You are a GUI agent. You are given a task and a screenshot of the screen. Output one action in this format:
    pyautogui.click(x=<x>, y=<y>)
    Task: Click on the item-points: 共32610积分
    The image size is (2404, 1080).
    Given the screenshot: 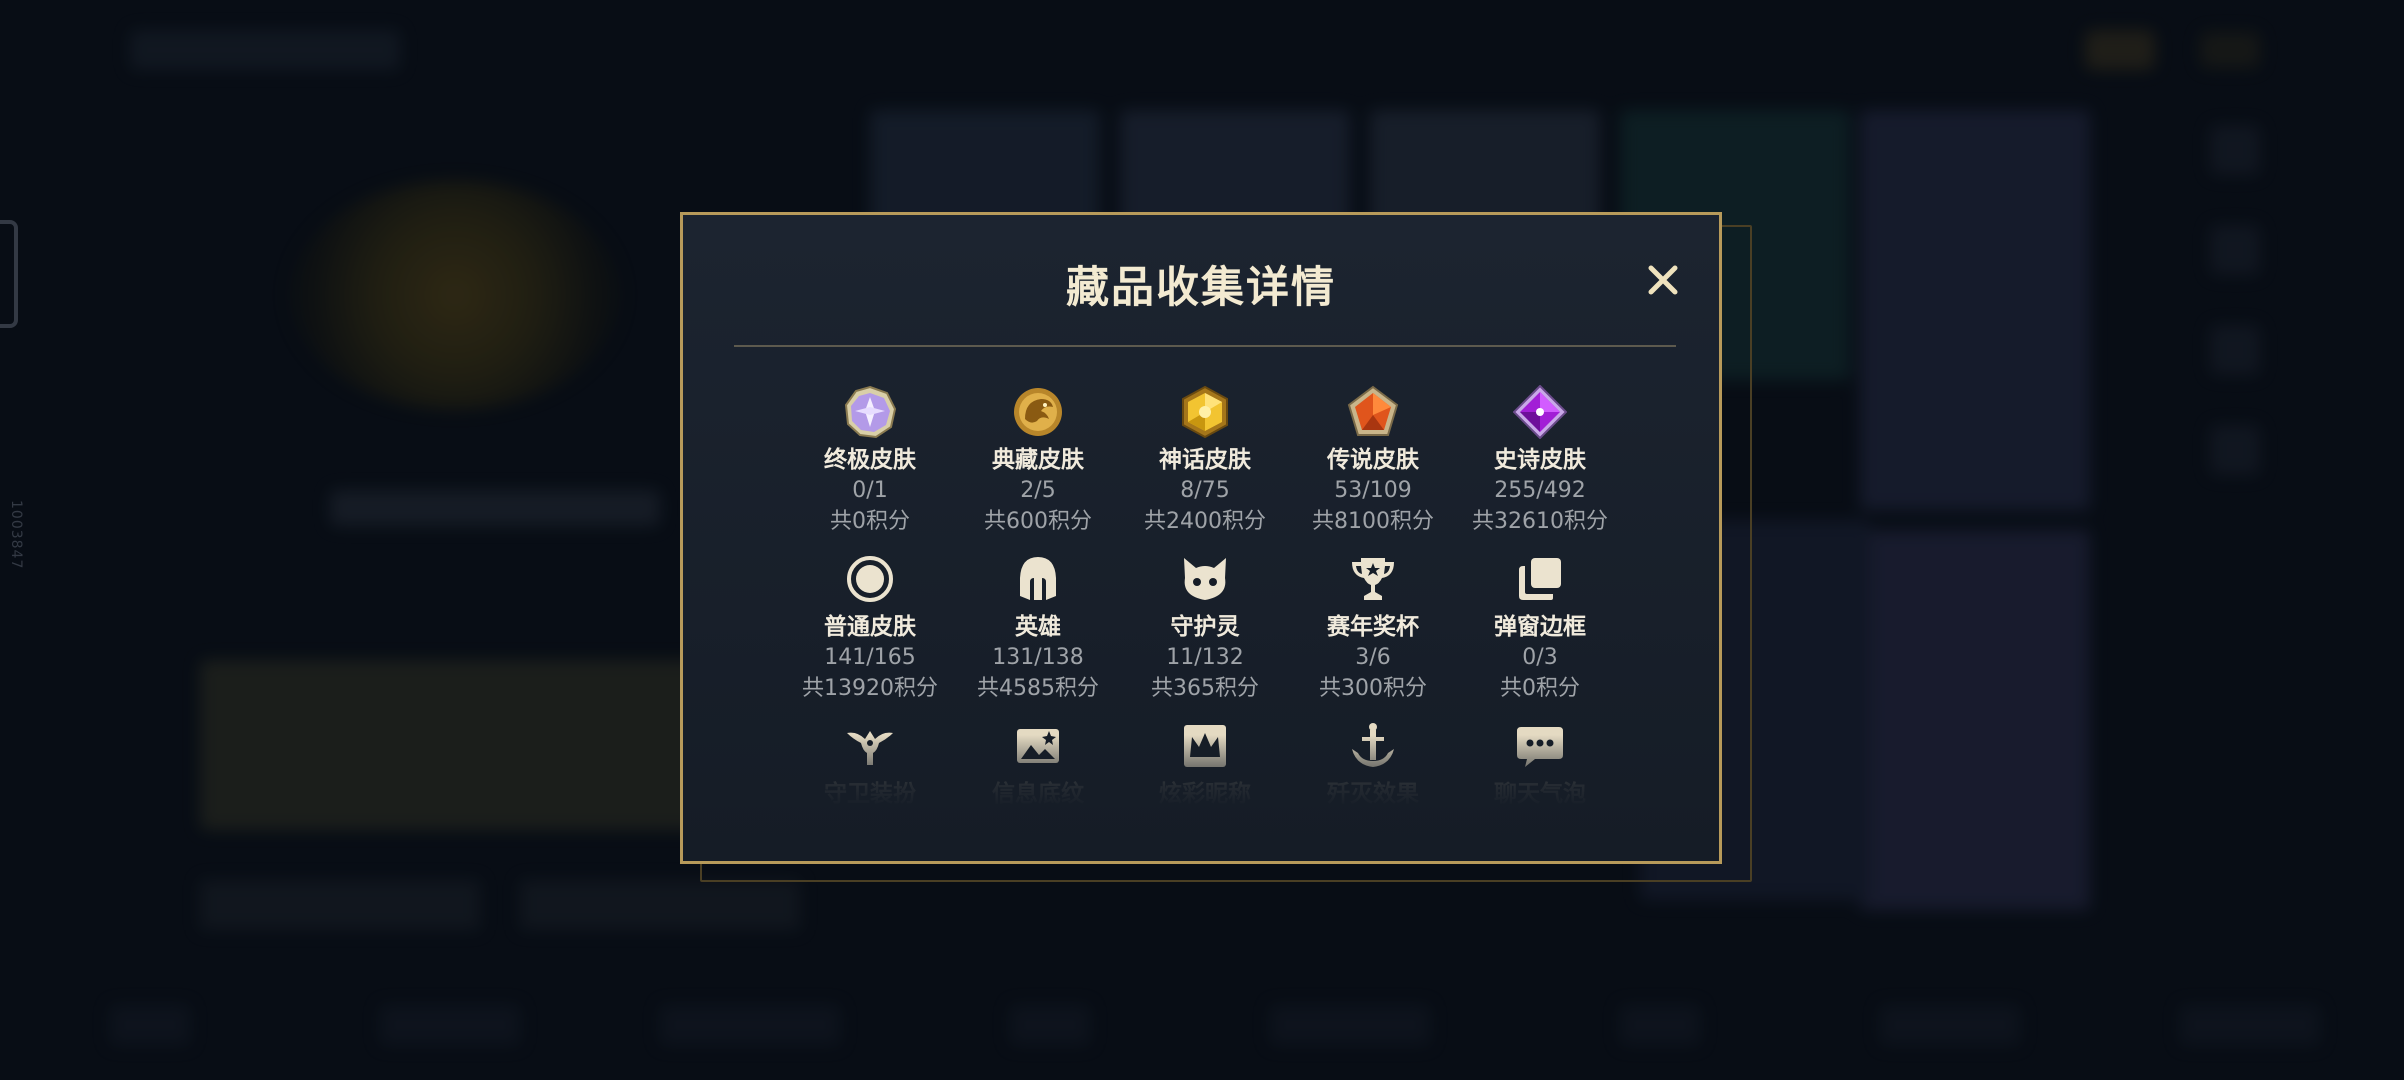 What is the action you would take?
    pyautogui.click(x=1540, y=521)
    